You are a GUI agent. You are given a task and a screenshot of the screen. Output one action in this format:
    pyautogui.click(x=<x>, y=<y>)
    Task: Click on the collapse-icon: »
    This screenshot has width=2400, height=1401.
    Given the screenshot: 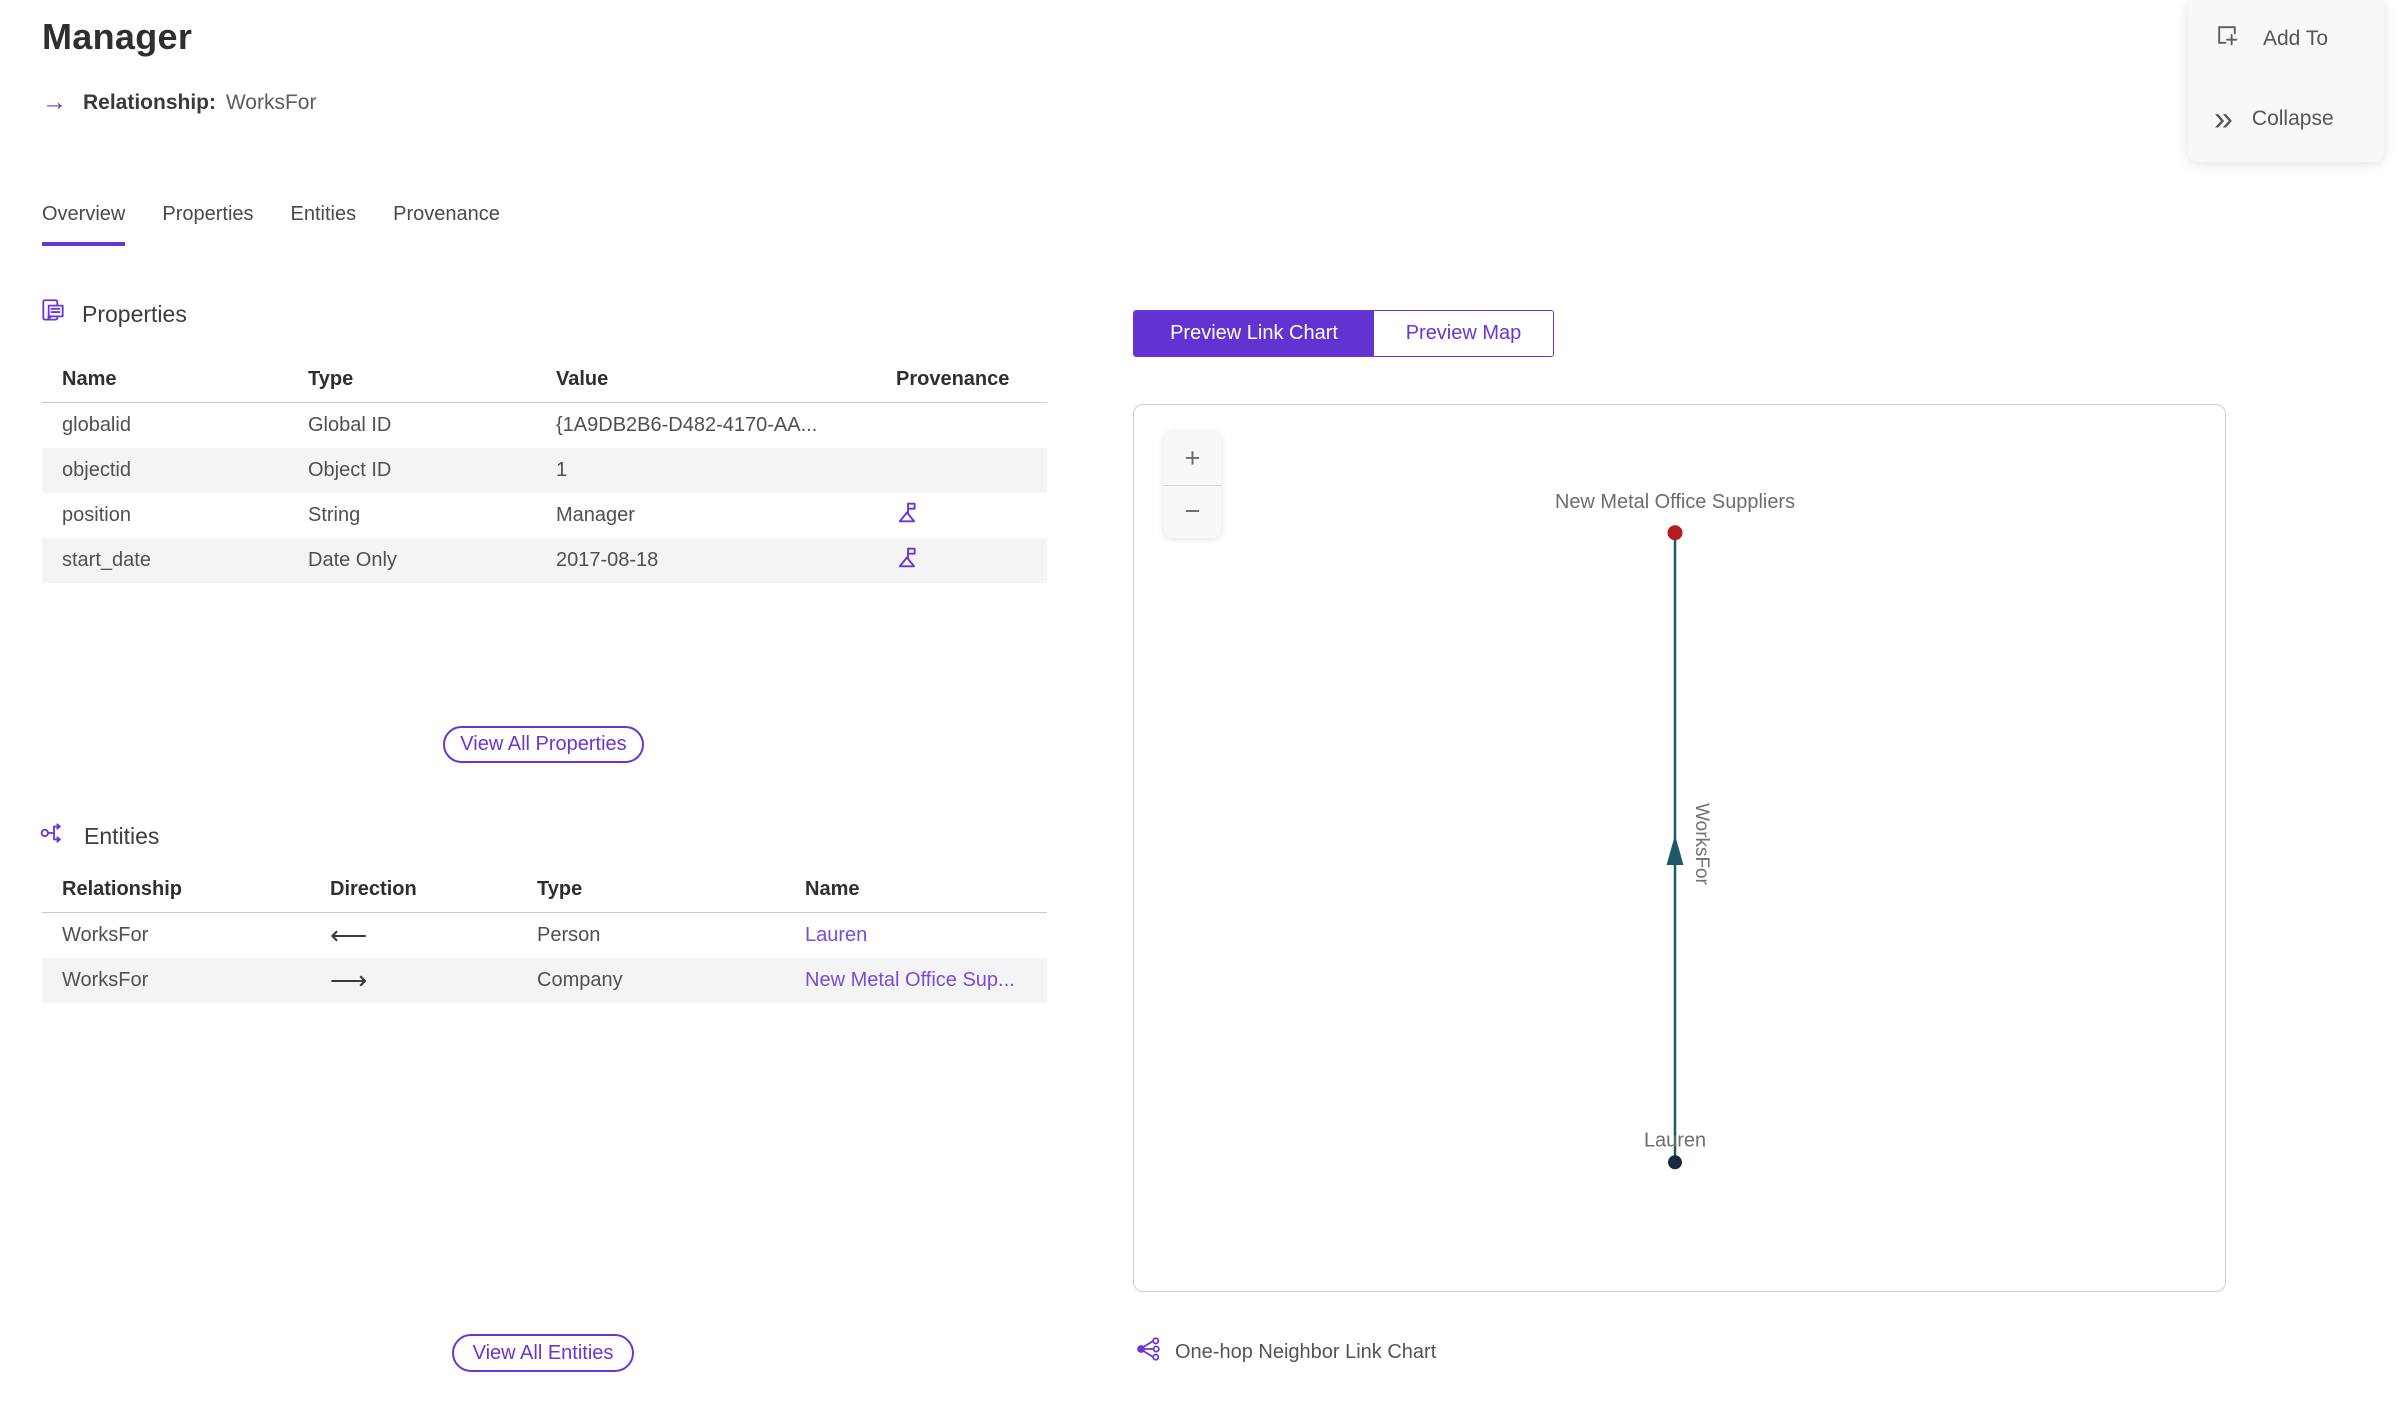 What is the action you would take?
    pyautogui.click(x=2223, y=119)
    